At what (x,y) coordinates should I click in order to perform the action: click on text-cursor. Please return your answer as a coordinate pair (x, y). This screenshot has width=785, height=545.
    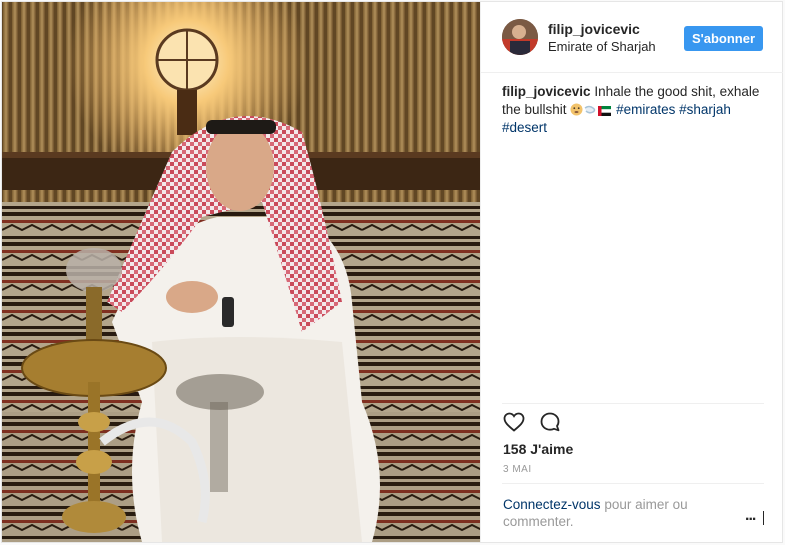
    Looking at the image, I should click on (763, 518).